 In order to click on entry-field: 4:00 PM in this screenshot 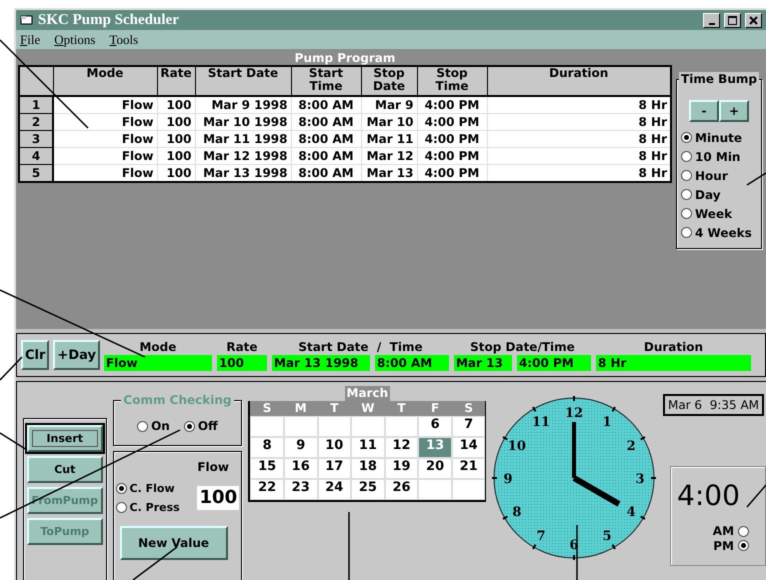, I will do `click(553, 362)`.